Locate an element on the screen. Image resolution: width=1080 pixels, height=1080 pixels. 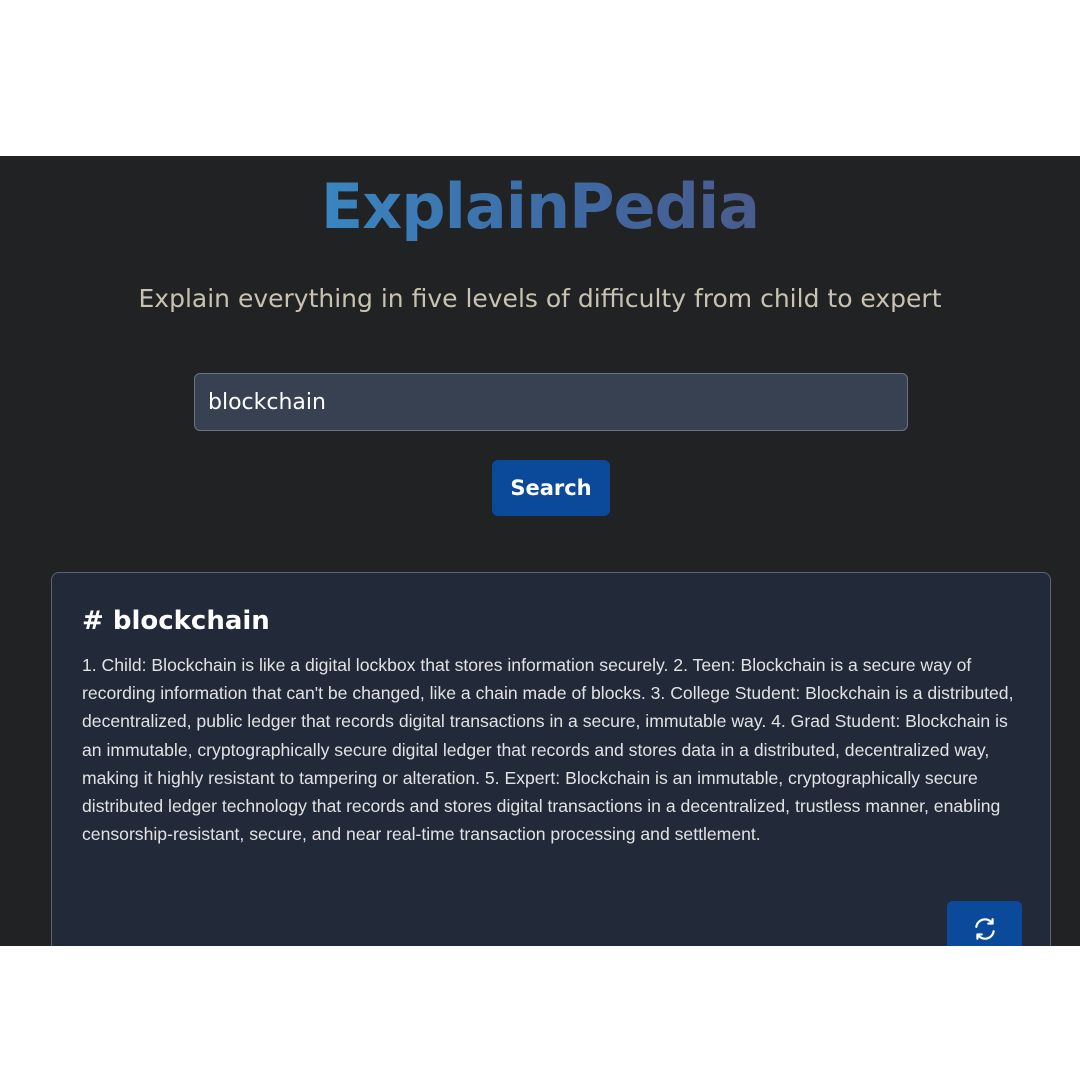
search-input is located at coordinates (551, 402).